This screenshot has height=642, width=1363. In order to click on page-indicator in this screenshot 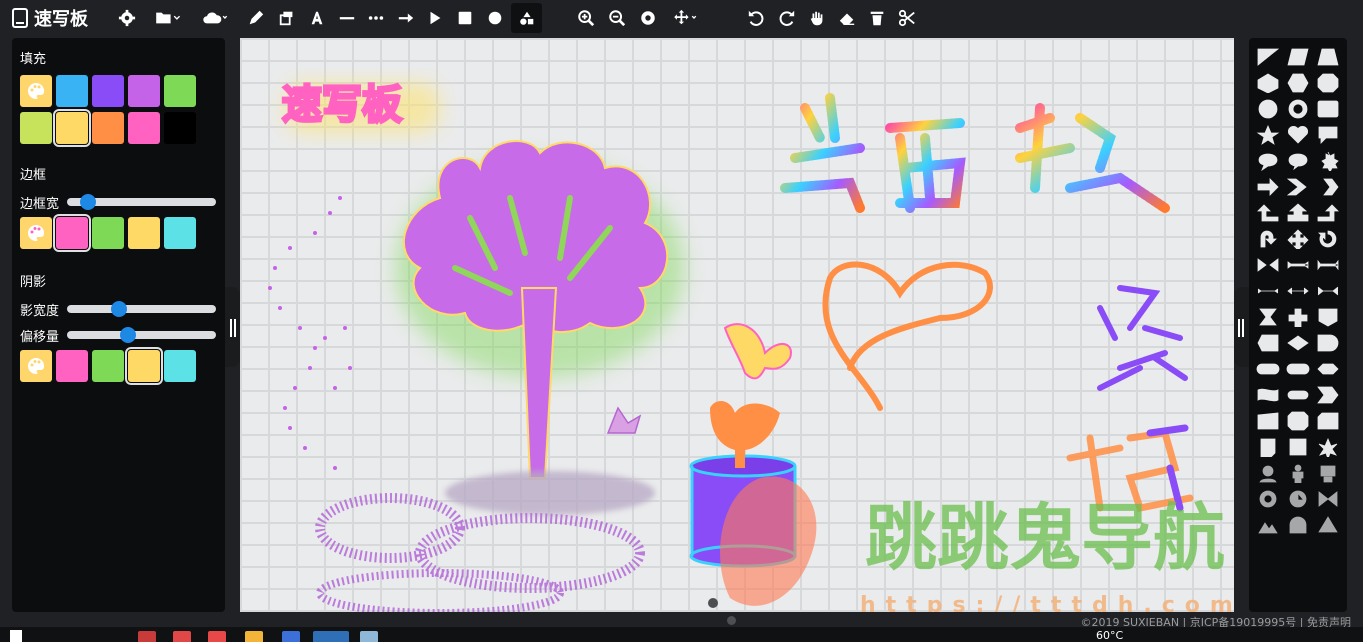, I will do `click(713, 603)`.